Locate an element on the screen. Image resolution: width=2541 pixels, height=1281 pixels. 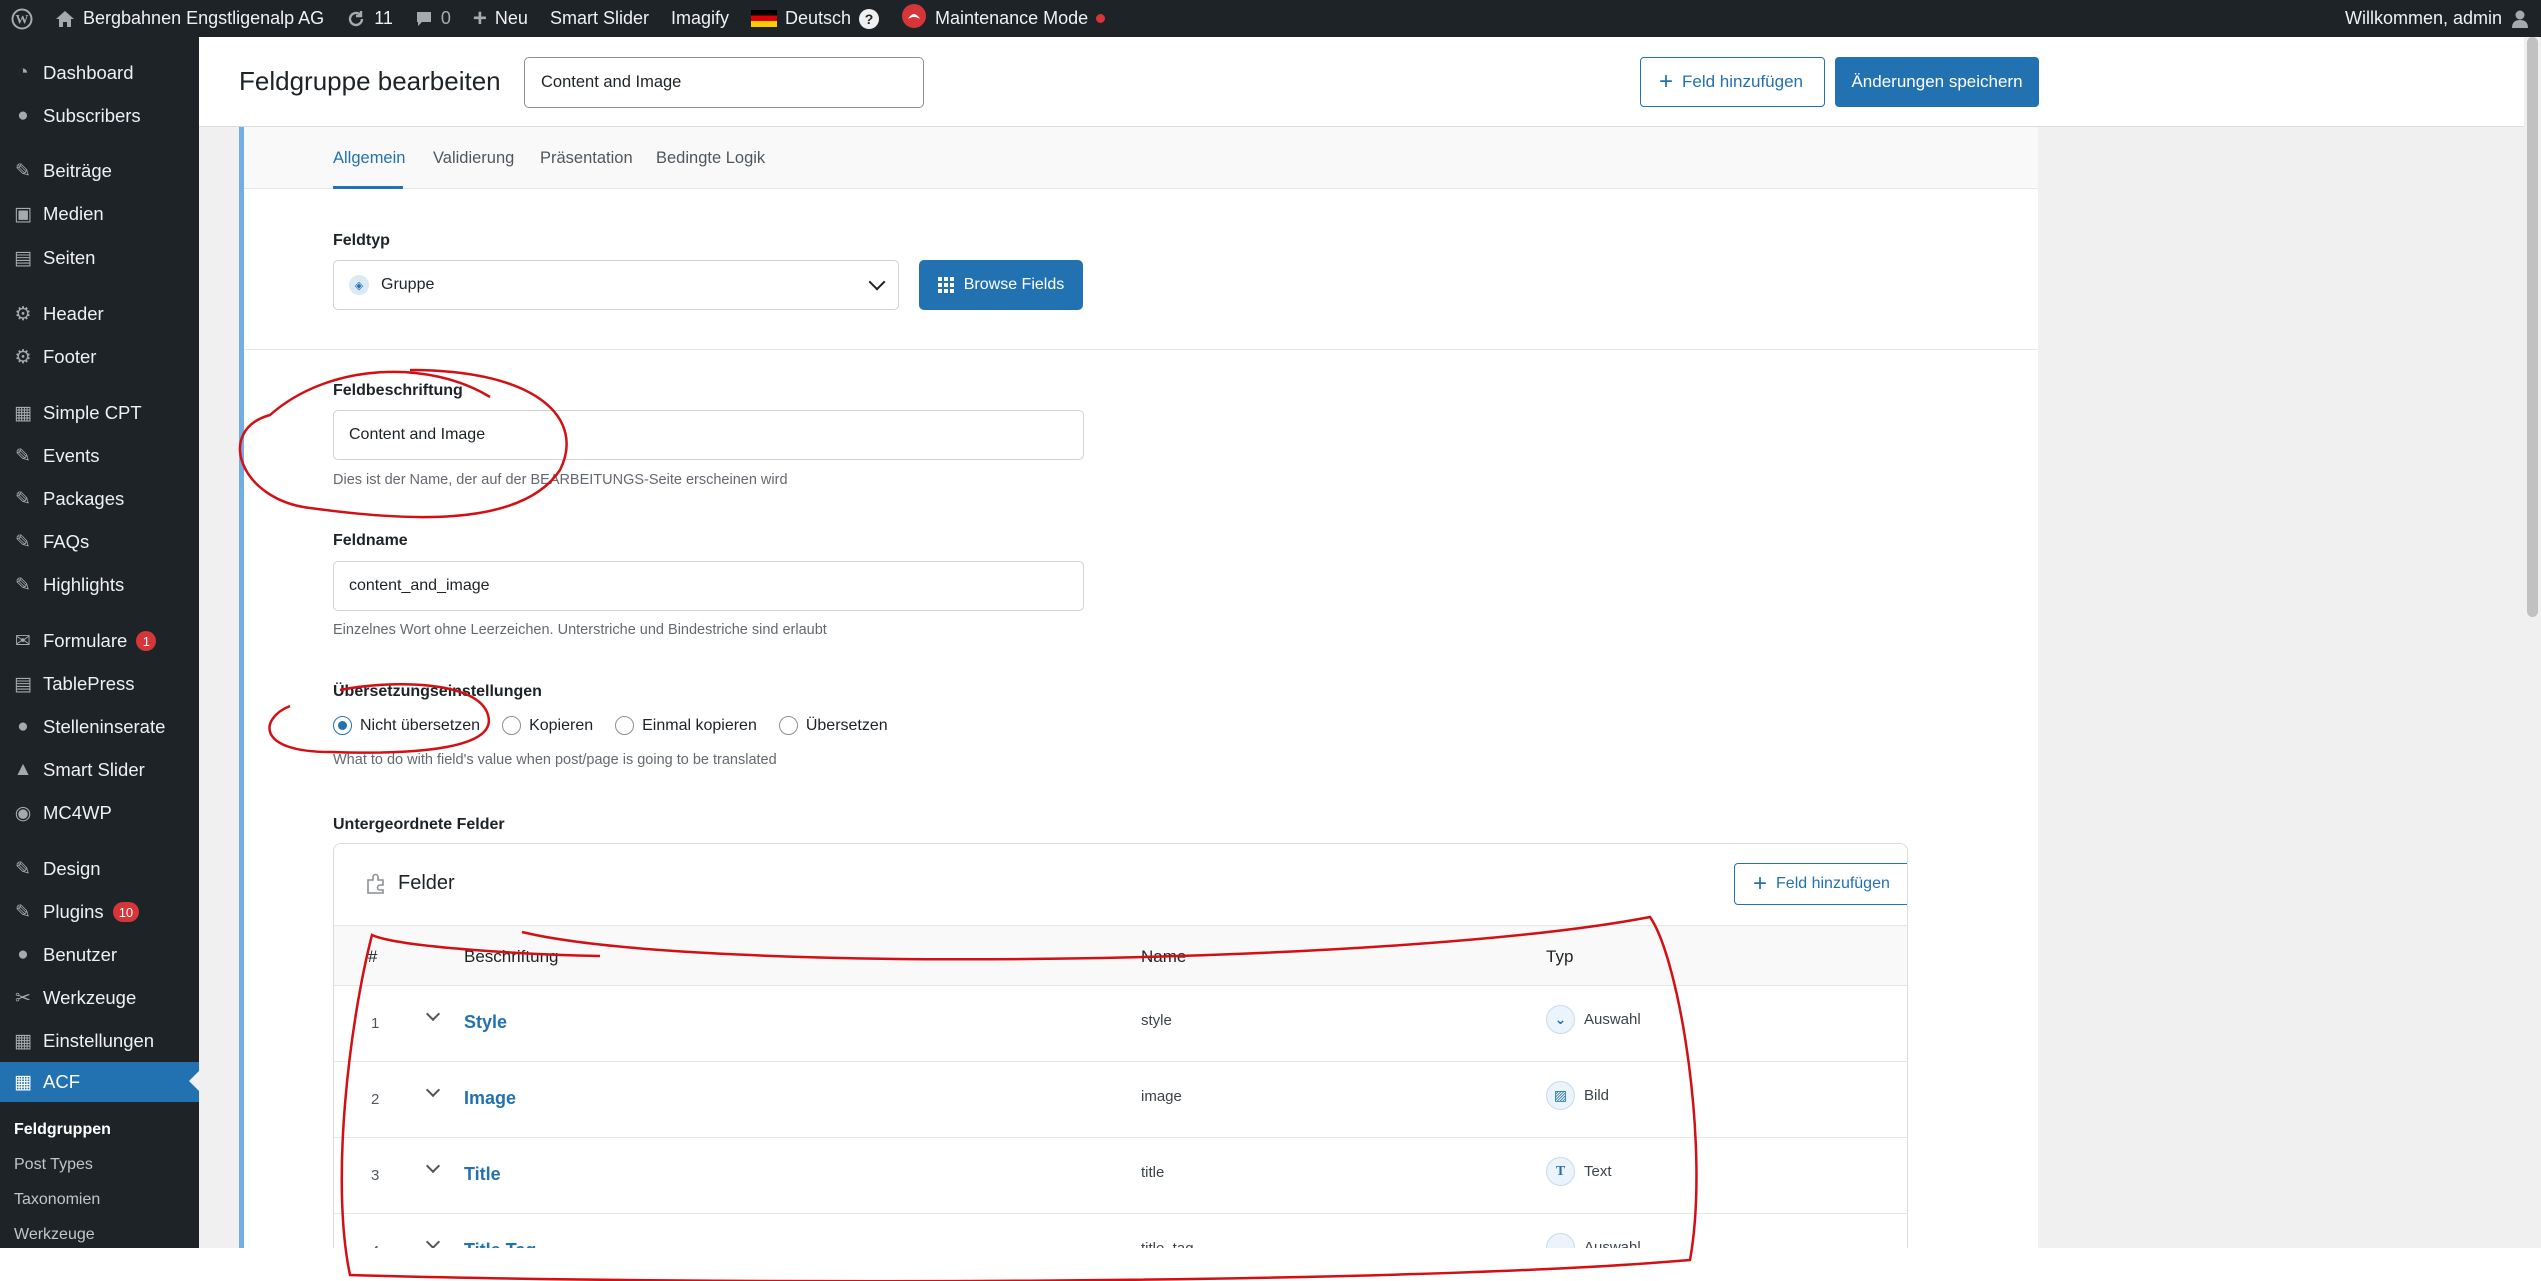
menu-label: Footer is located at coordinates (70, 356).